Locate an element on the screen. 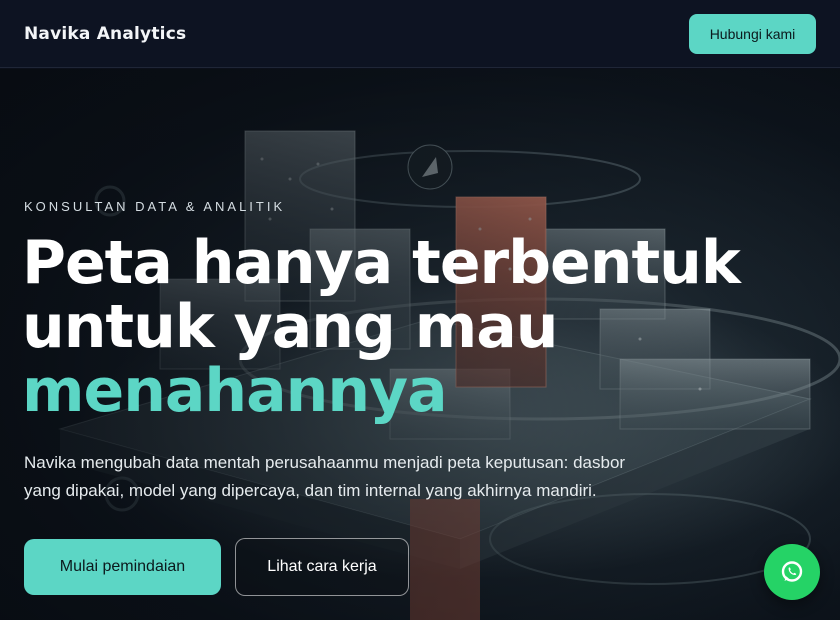 The height and width of the screenshot is (620, 840). top-navigation: Navika Analytics Hubungi kami is located at coordinates (420, 34).